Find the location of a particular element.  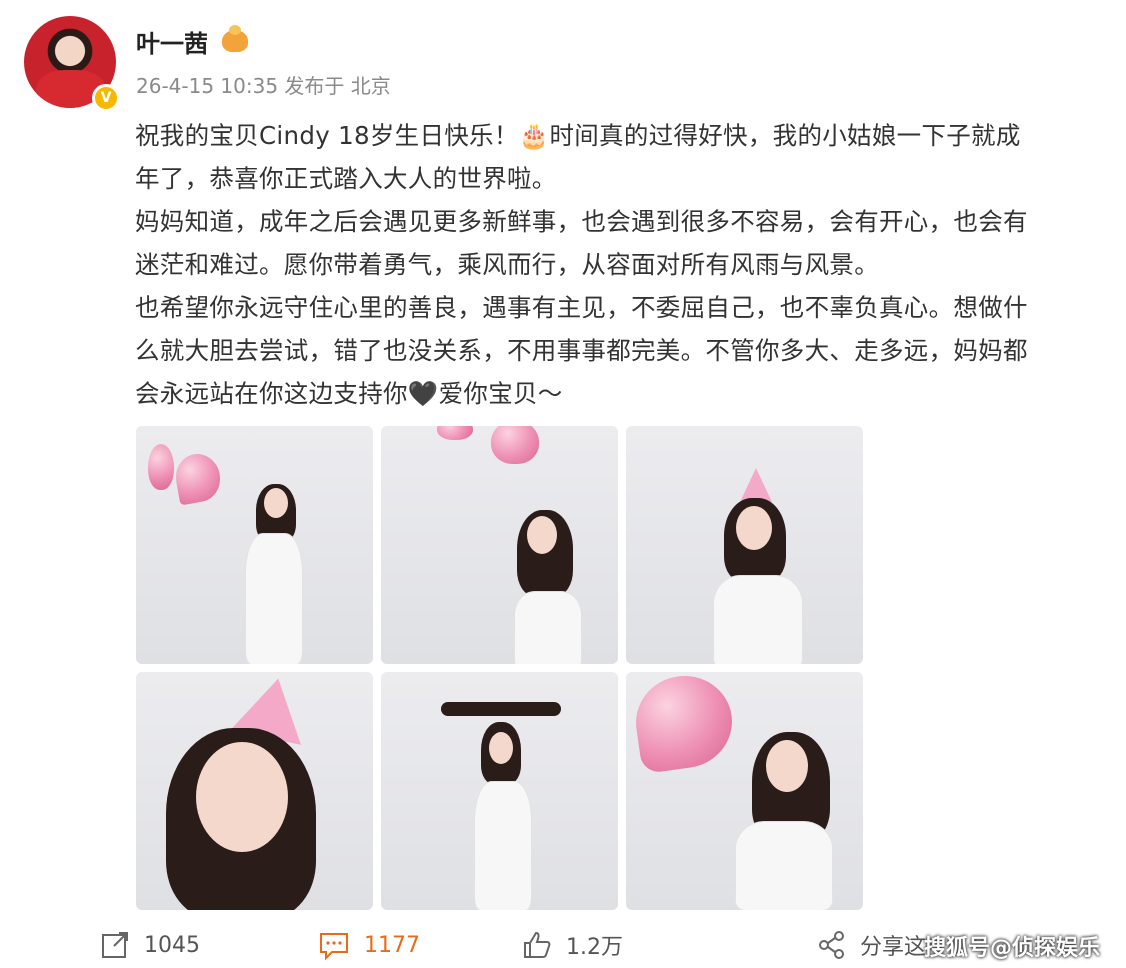

repost-icon is located at coordinates (115, 945).